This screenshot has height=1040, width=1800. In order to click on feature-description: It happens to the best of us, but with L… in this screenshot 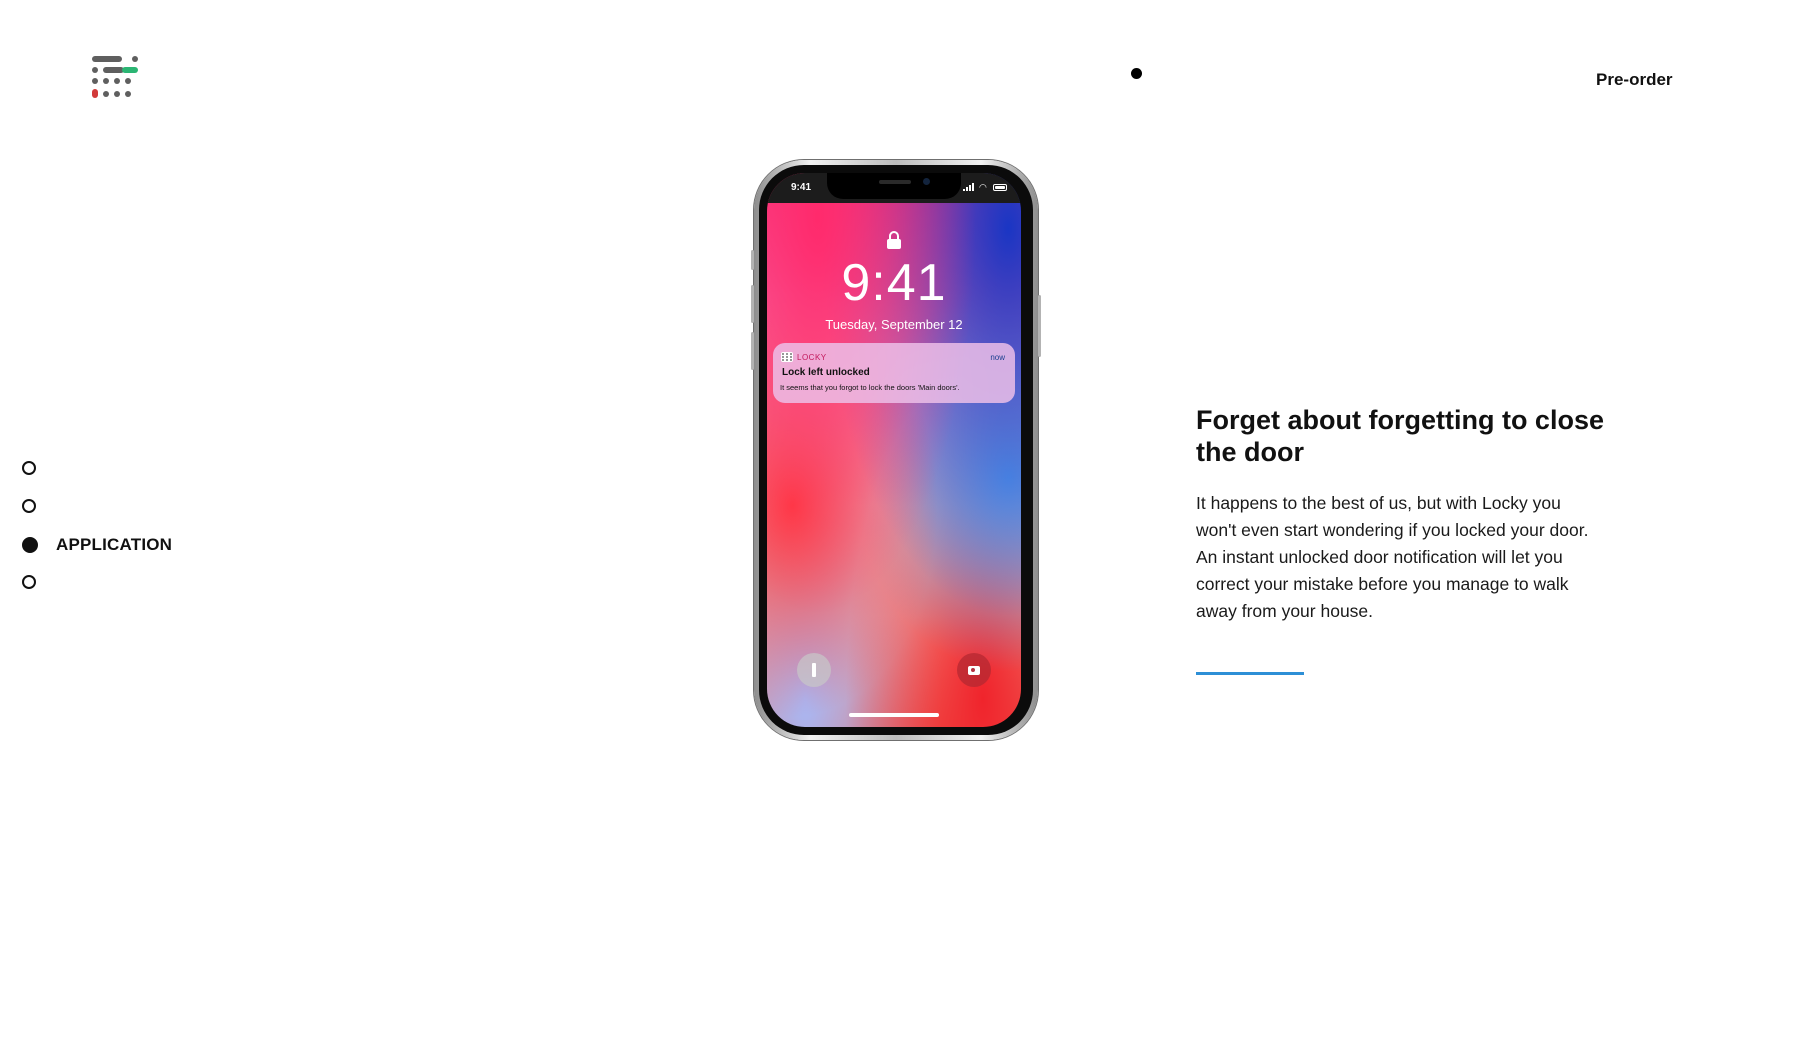, I will do `click(1392, 557)`.